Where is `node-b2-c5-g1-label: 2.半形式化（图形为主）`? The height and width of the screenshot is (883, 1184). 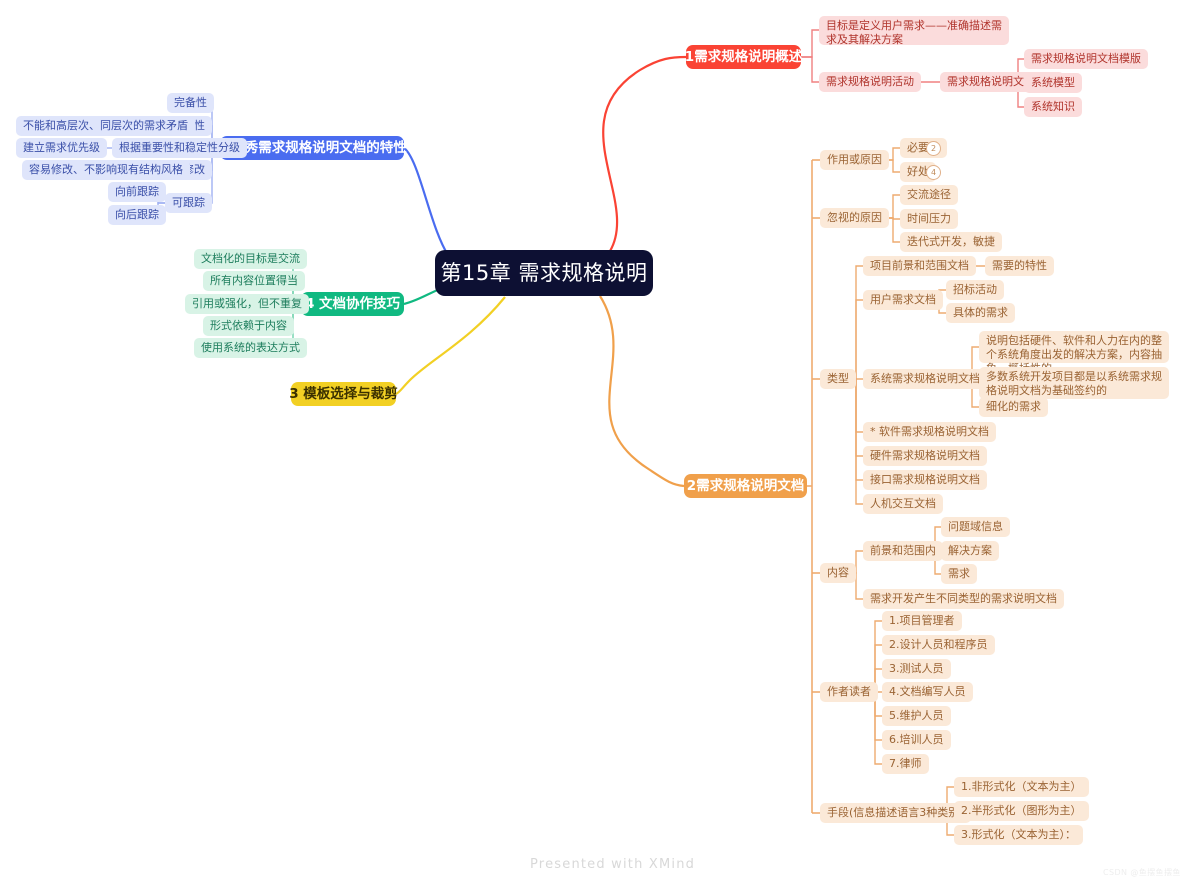 node-b2-c5-g1-label: 2.半形式化（图形为主） is located at coordinates (1021, 811).